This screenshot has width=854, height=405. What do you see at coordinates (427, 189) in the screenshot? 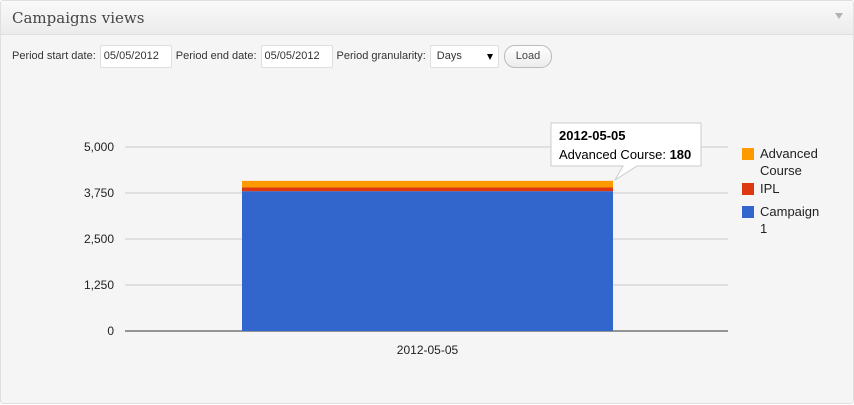
I see `bar-segment-ipl` at bounding box center [427, 189].